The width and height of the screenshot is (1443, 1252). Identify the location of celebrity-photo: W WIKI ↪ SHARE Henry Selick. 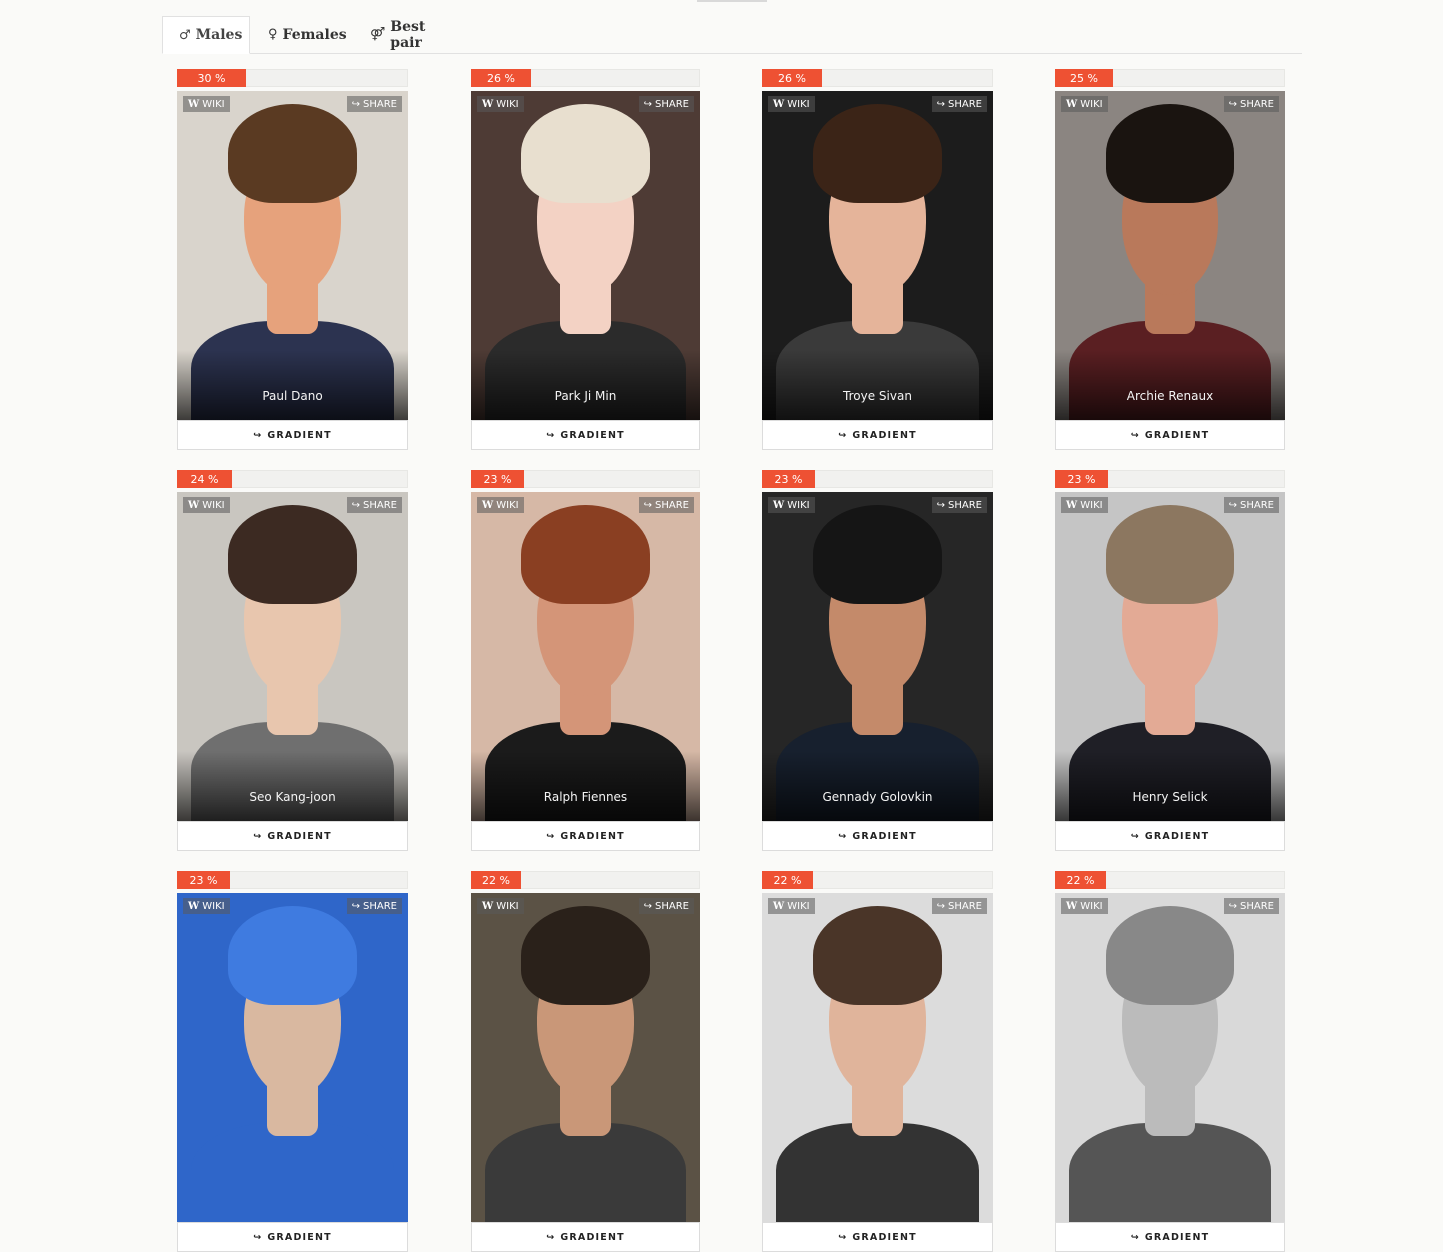
(1170, 656).